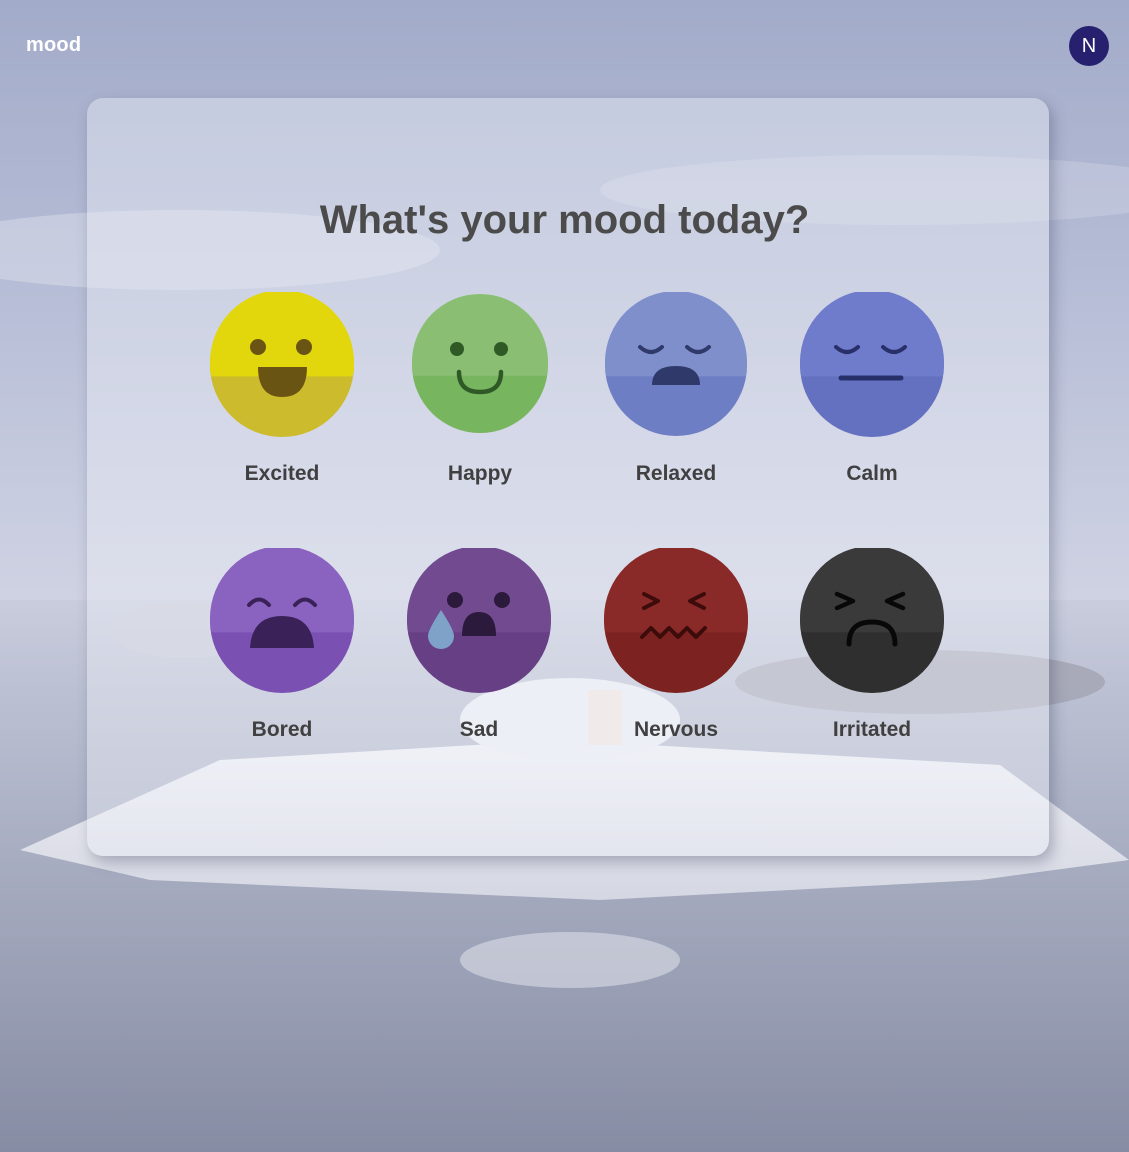 This screenshot has height=1152, width=1129. Describe the element at coordinates (676, 473) in the screenshot. I see `mood-label-relaxed: Relaxed` at that location.